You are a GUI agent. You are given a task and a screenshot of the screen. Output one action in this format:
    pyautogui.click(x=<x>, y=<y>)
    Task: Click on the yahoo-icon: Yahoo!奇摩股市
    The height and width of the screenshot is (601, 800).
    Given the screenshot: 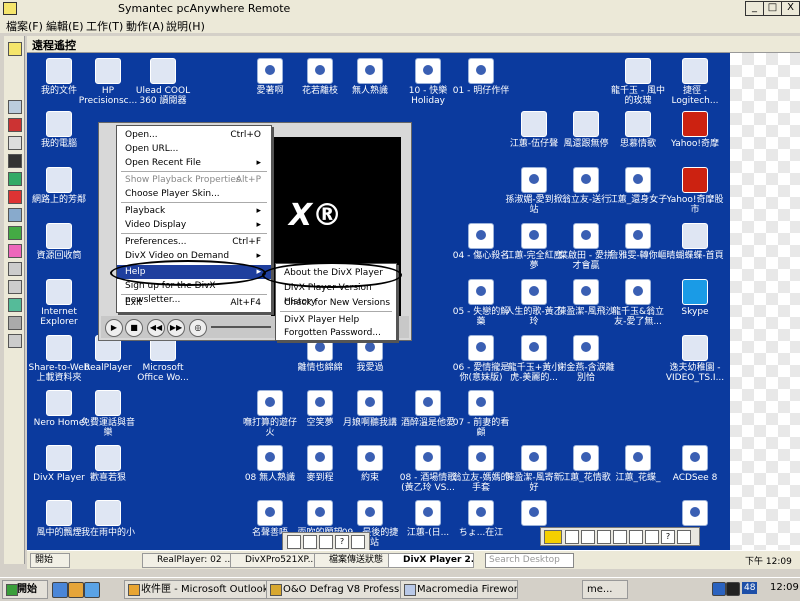 What is the action you would take?
    pyautogui.click(x=695, y=191)
    